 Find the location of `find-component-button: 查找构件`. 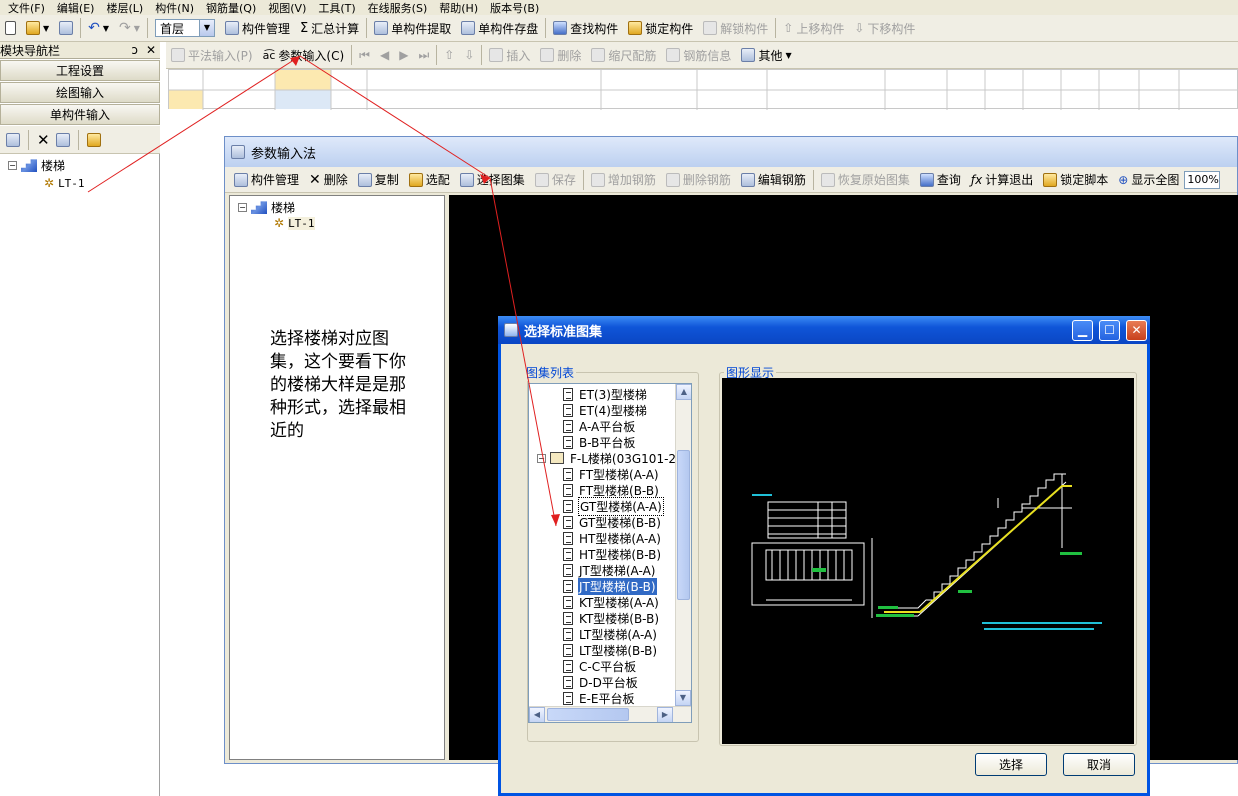

find-component-button: 查找构件 is located at coordinates (585, 28).